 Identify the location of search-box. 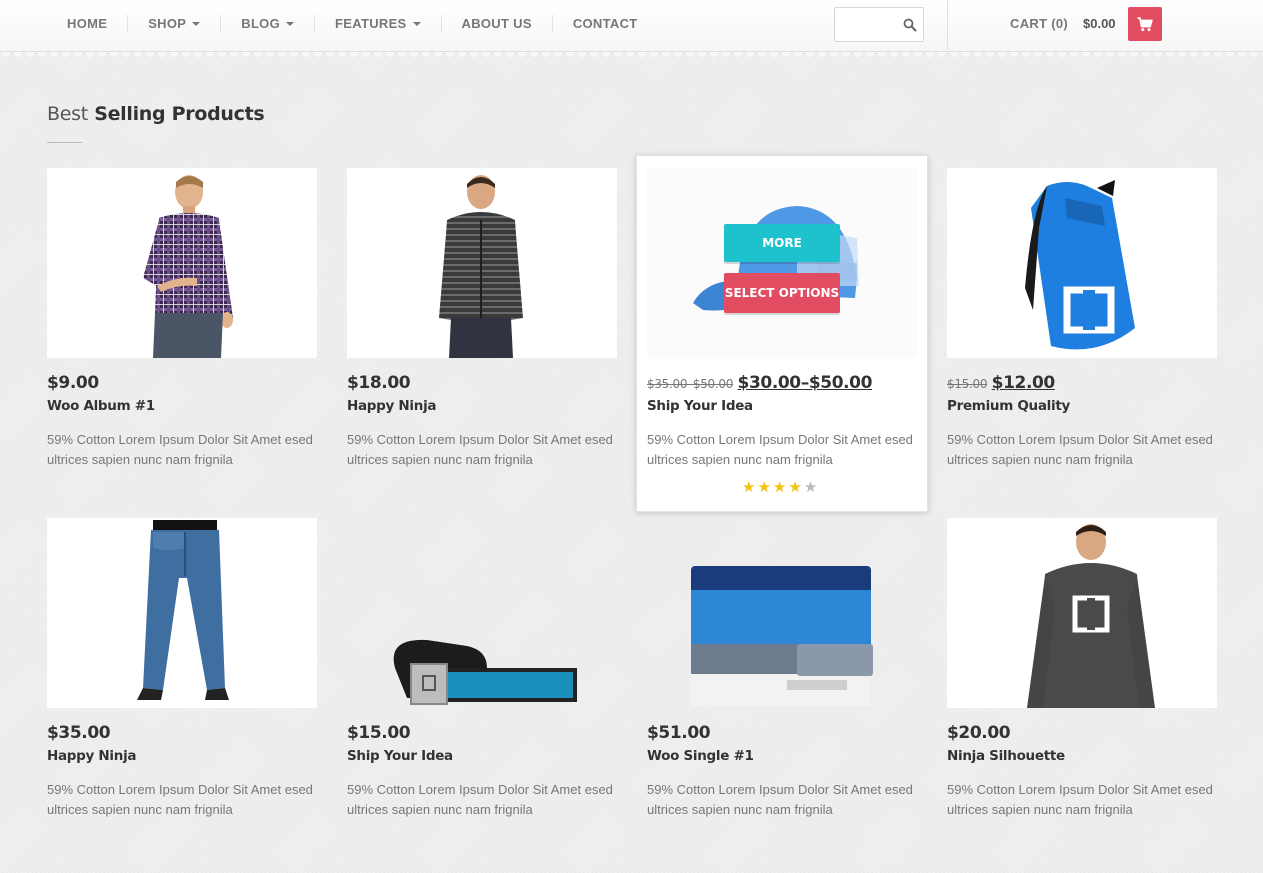
(879, 24).